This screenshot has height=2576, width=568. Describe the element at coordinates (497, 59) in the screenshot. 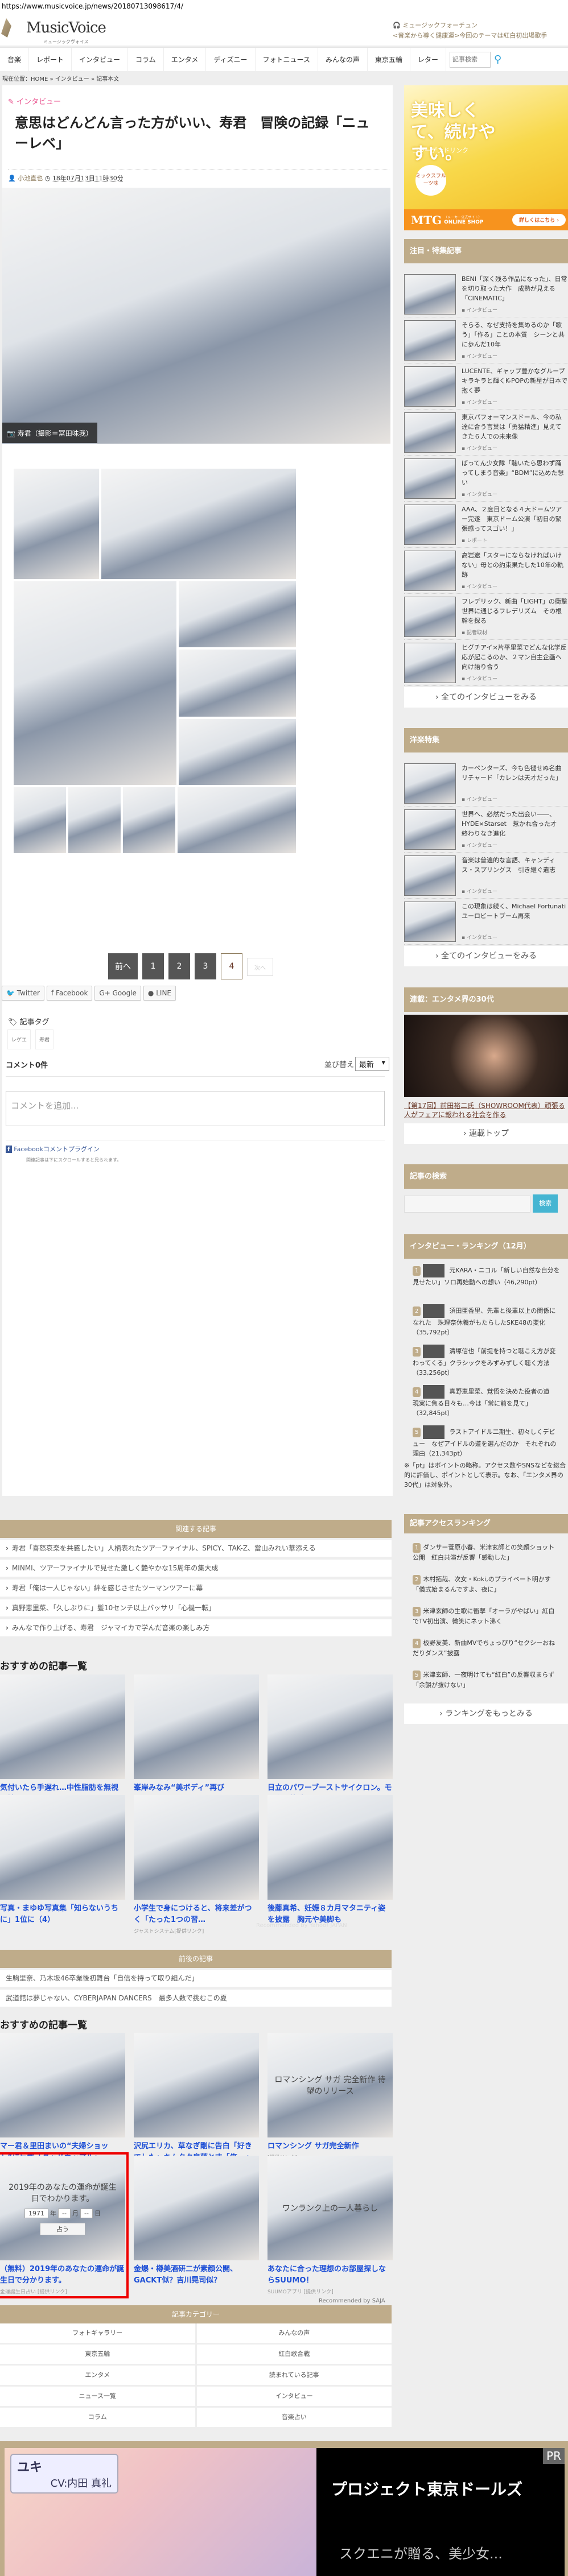

I see `search-icon: ⚲` at that location.